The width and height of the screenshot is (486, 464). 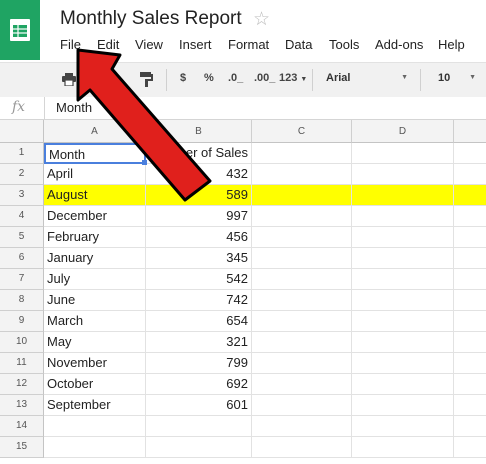 I want to click on percent-format-button: %, so click(x=209, y=78).